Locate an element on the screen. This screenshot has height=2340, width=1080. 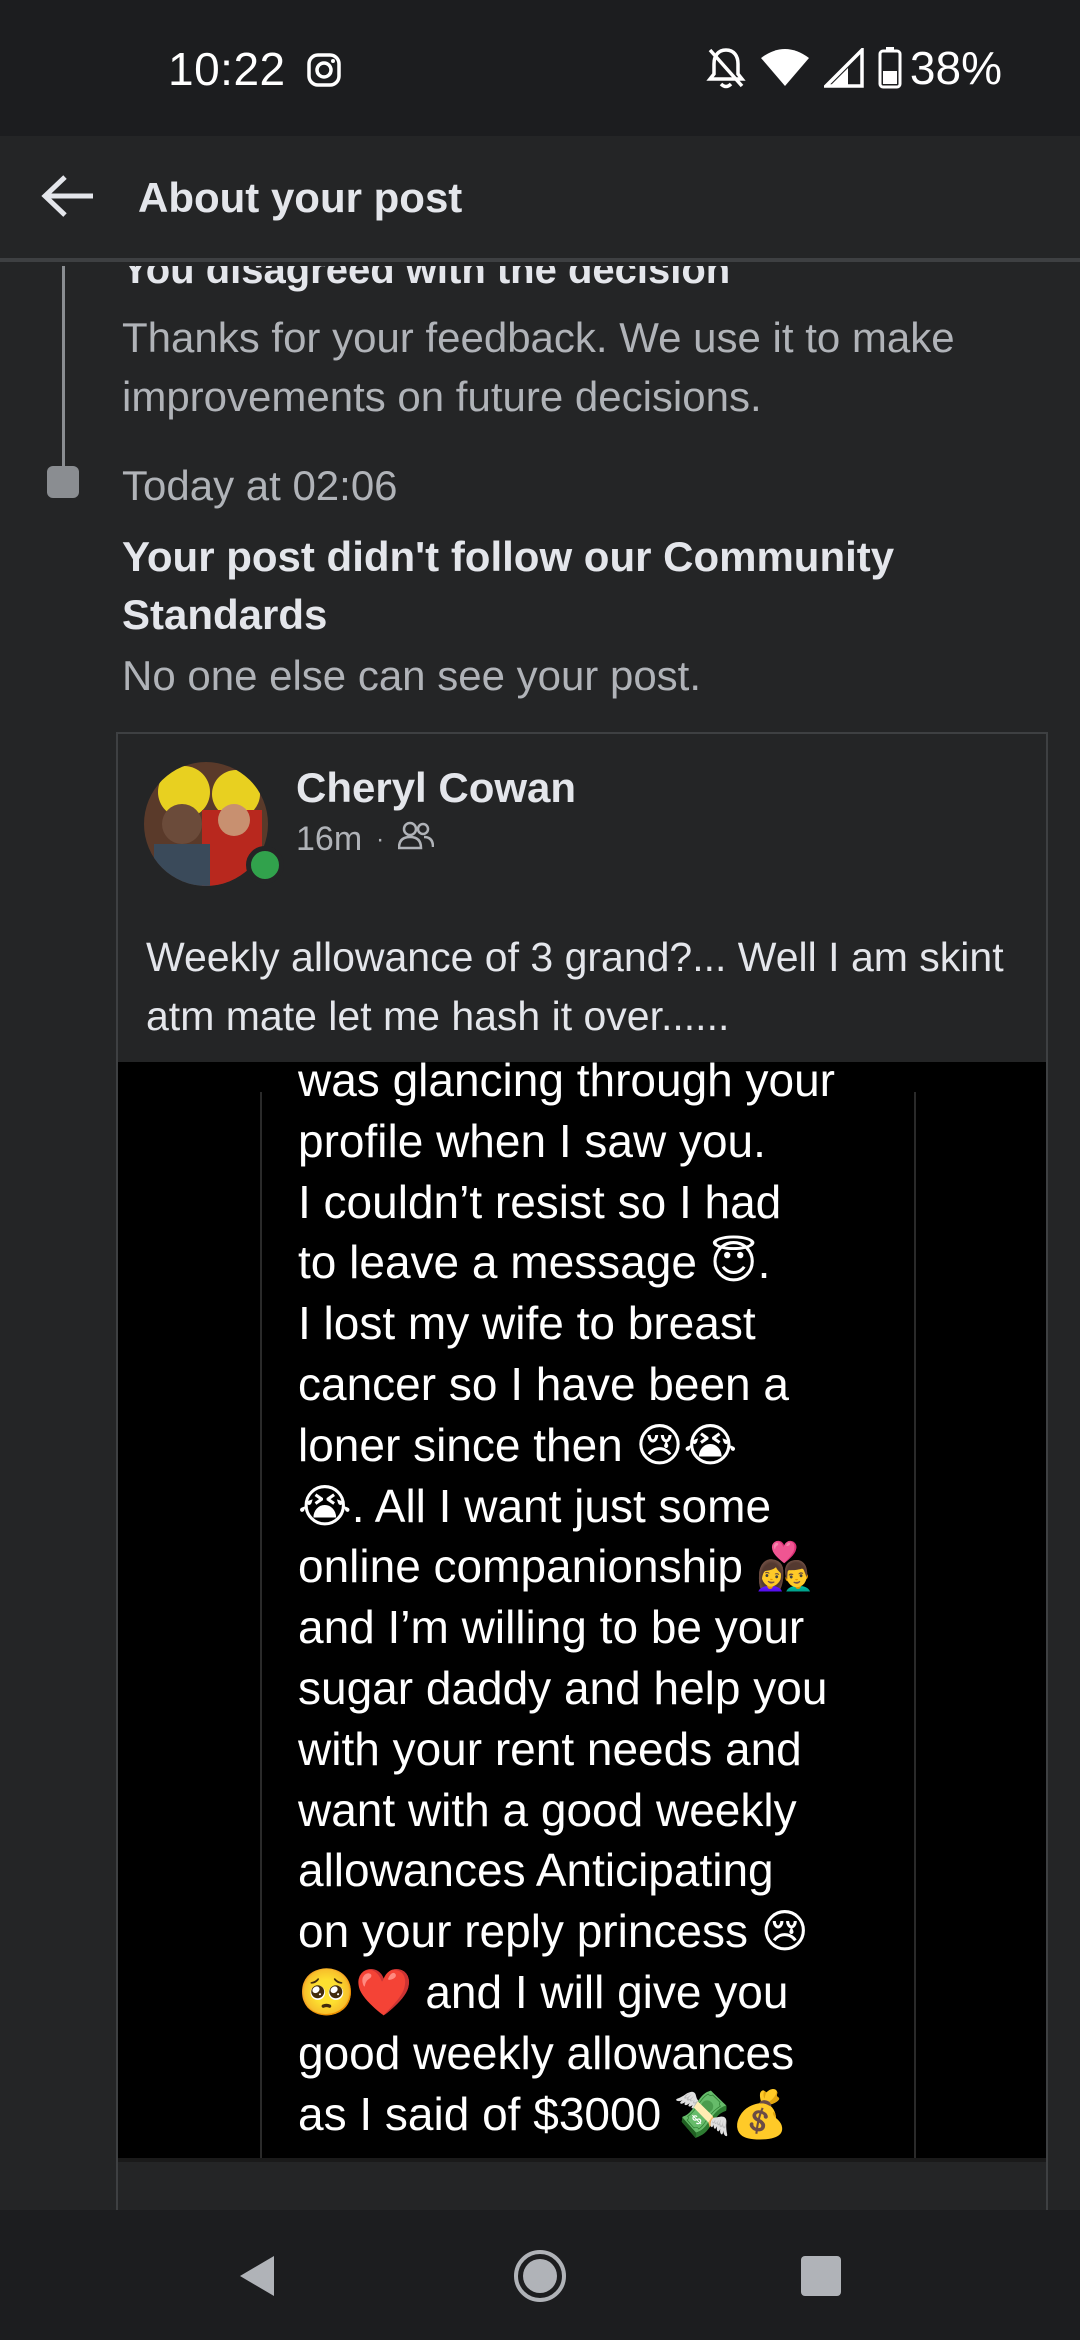
home-circle-icon is located at coordinates (540, 2276).